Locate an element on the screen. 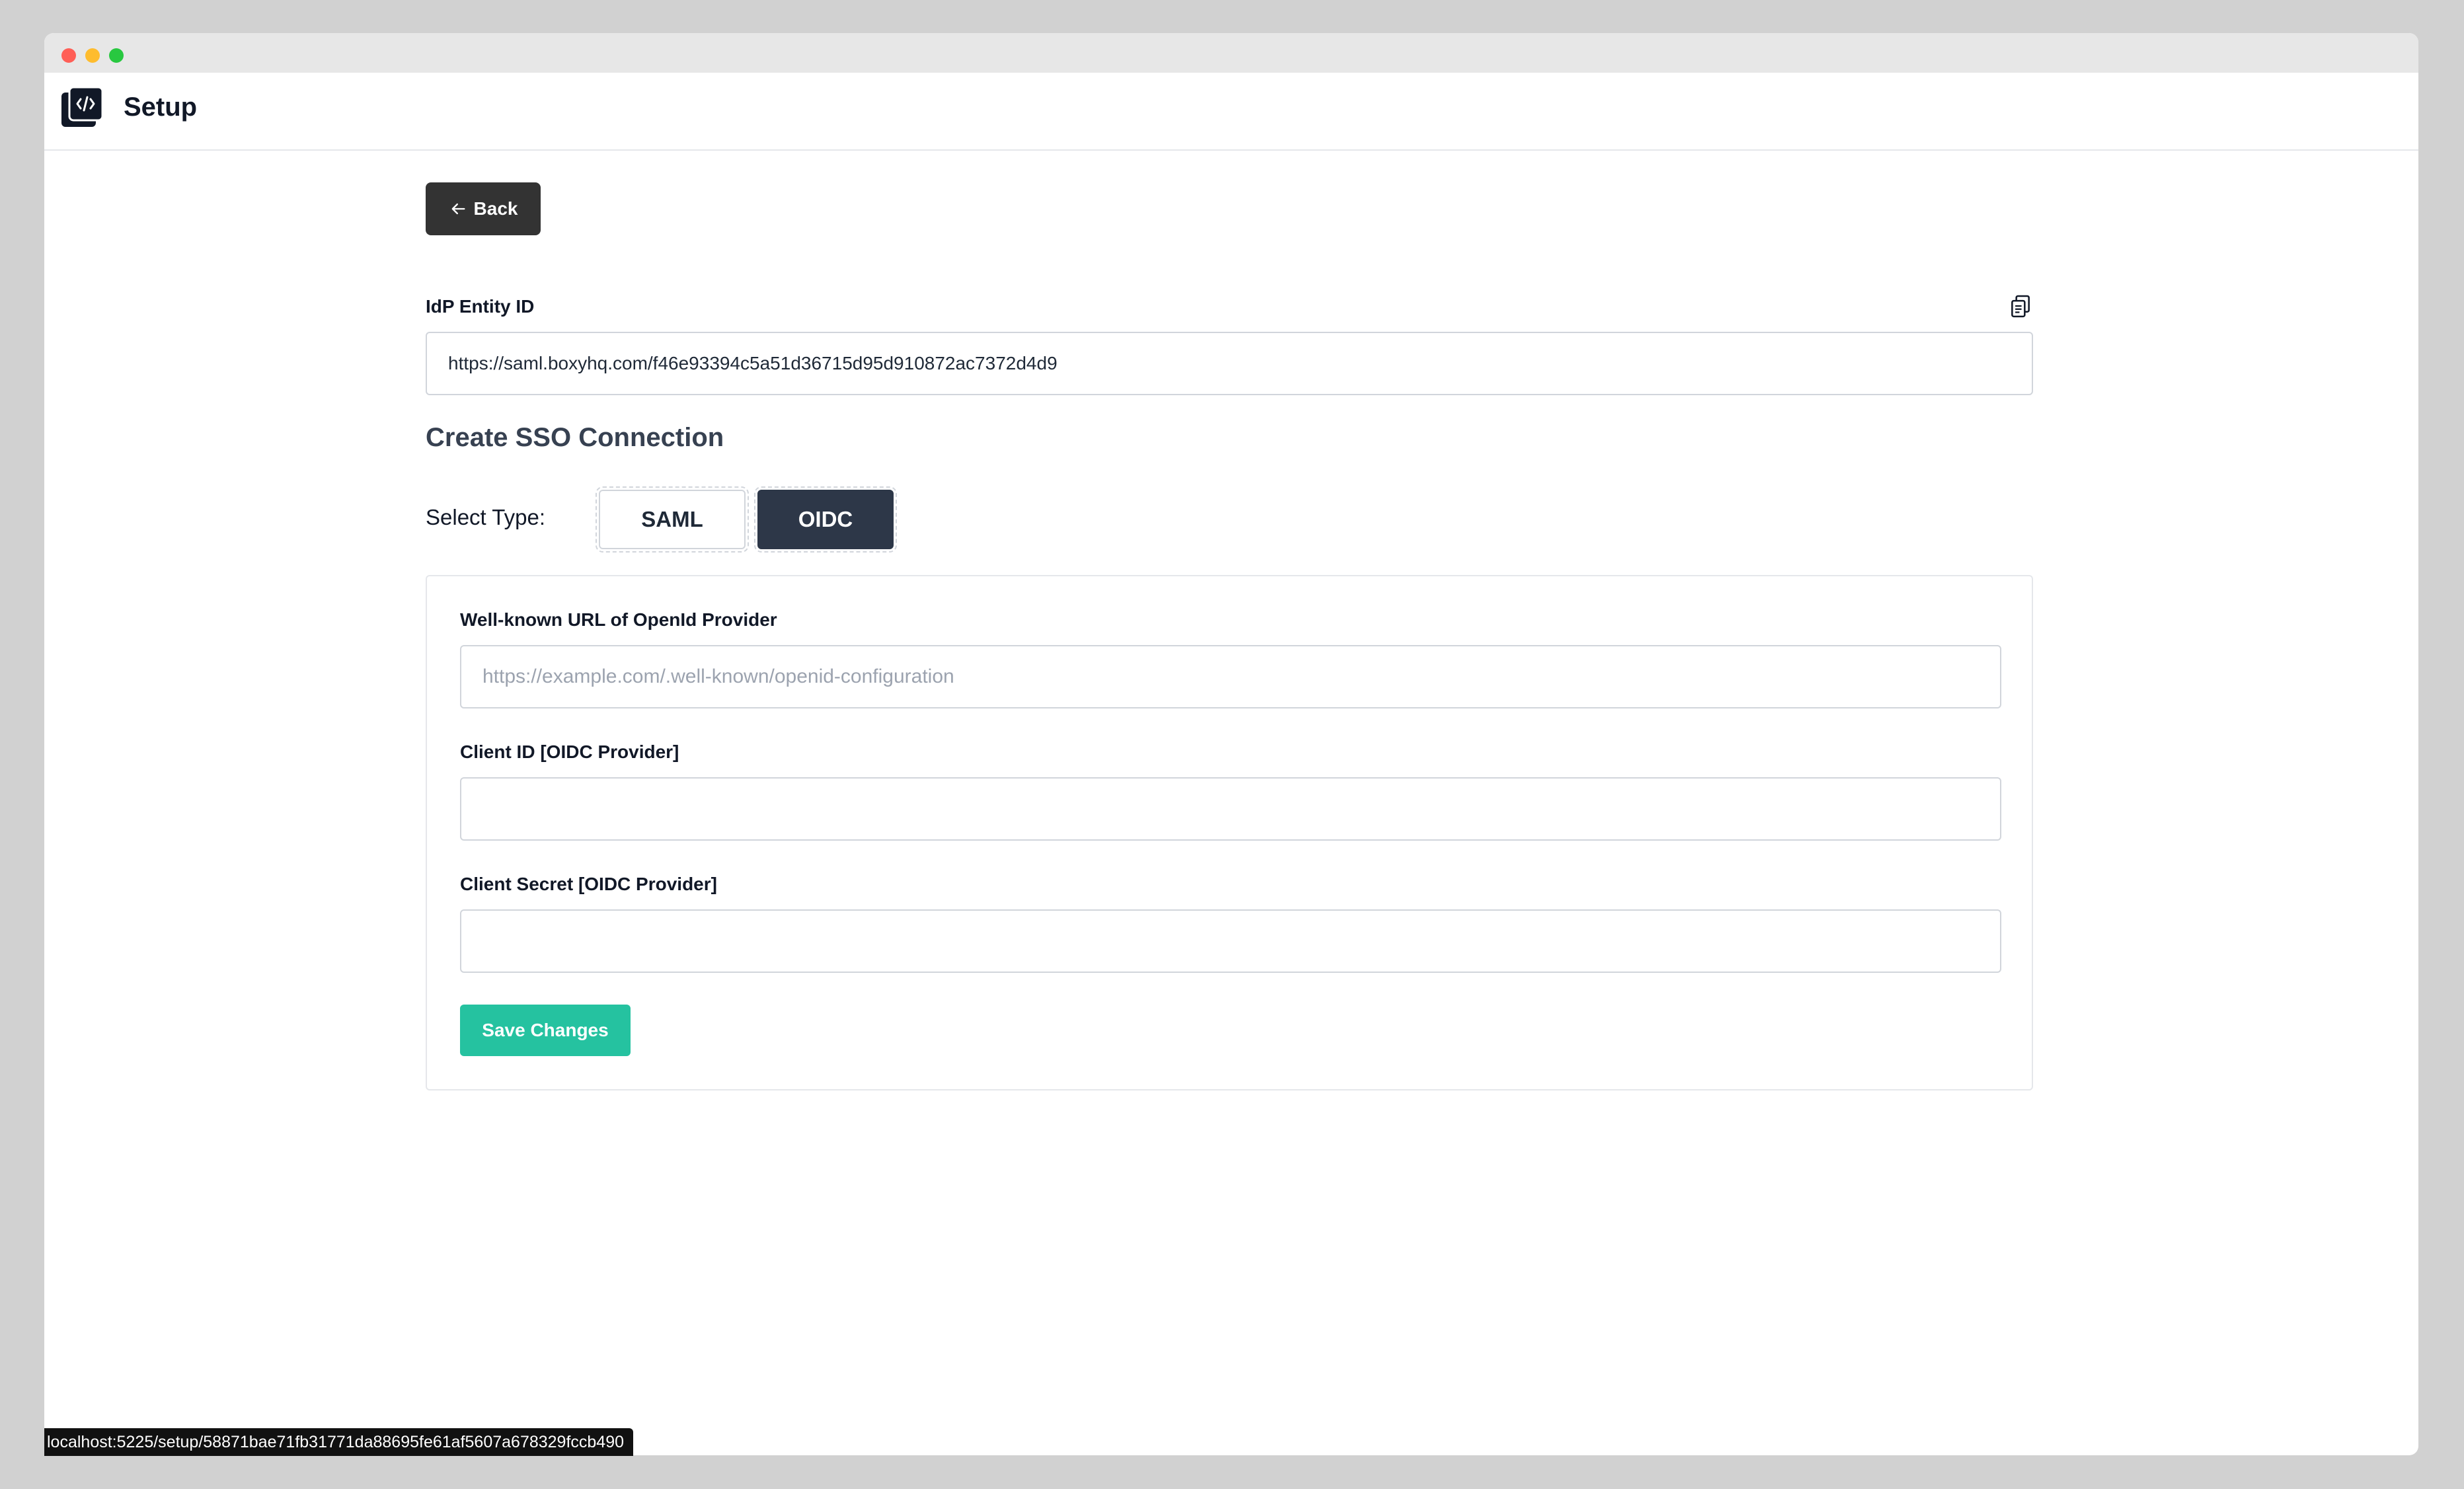 The image size is (2464, 1489). well-known-url-input is located at coordinates (1230, 676).